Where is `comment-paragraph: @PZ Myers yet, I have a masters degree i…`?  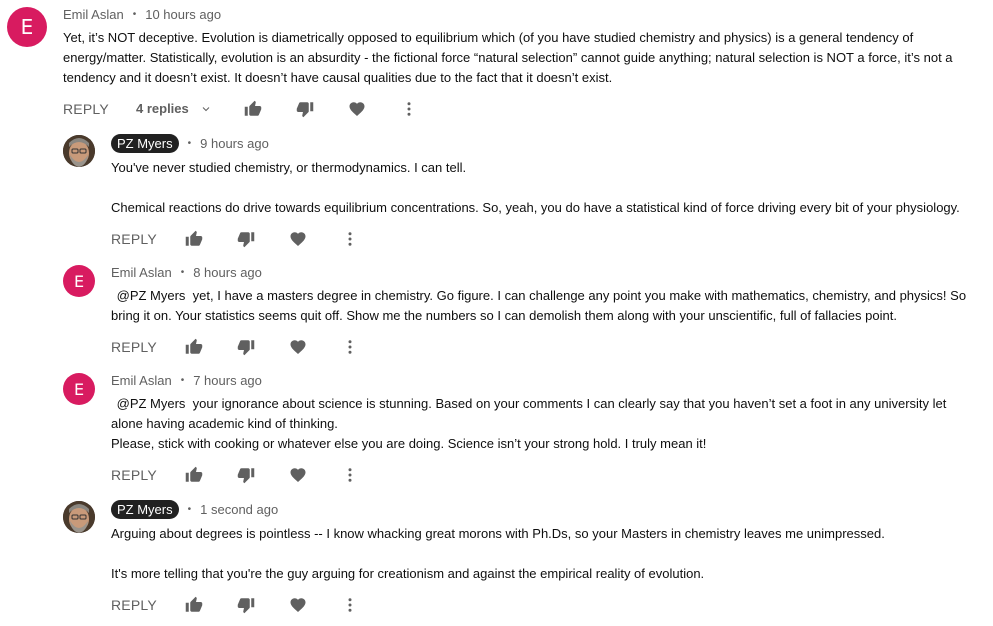 comment-paragraph: @PZ Myers yet, I have a masters degree i… is located at coordinates (541, 306).